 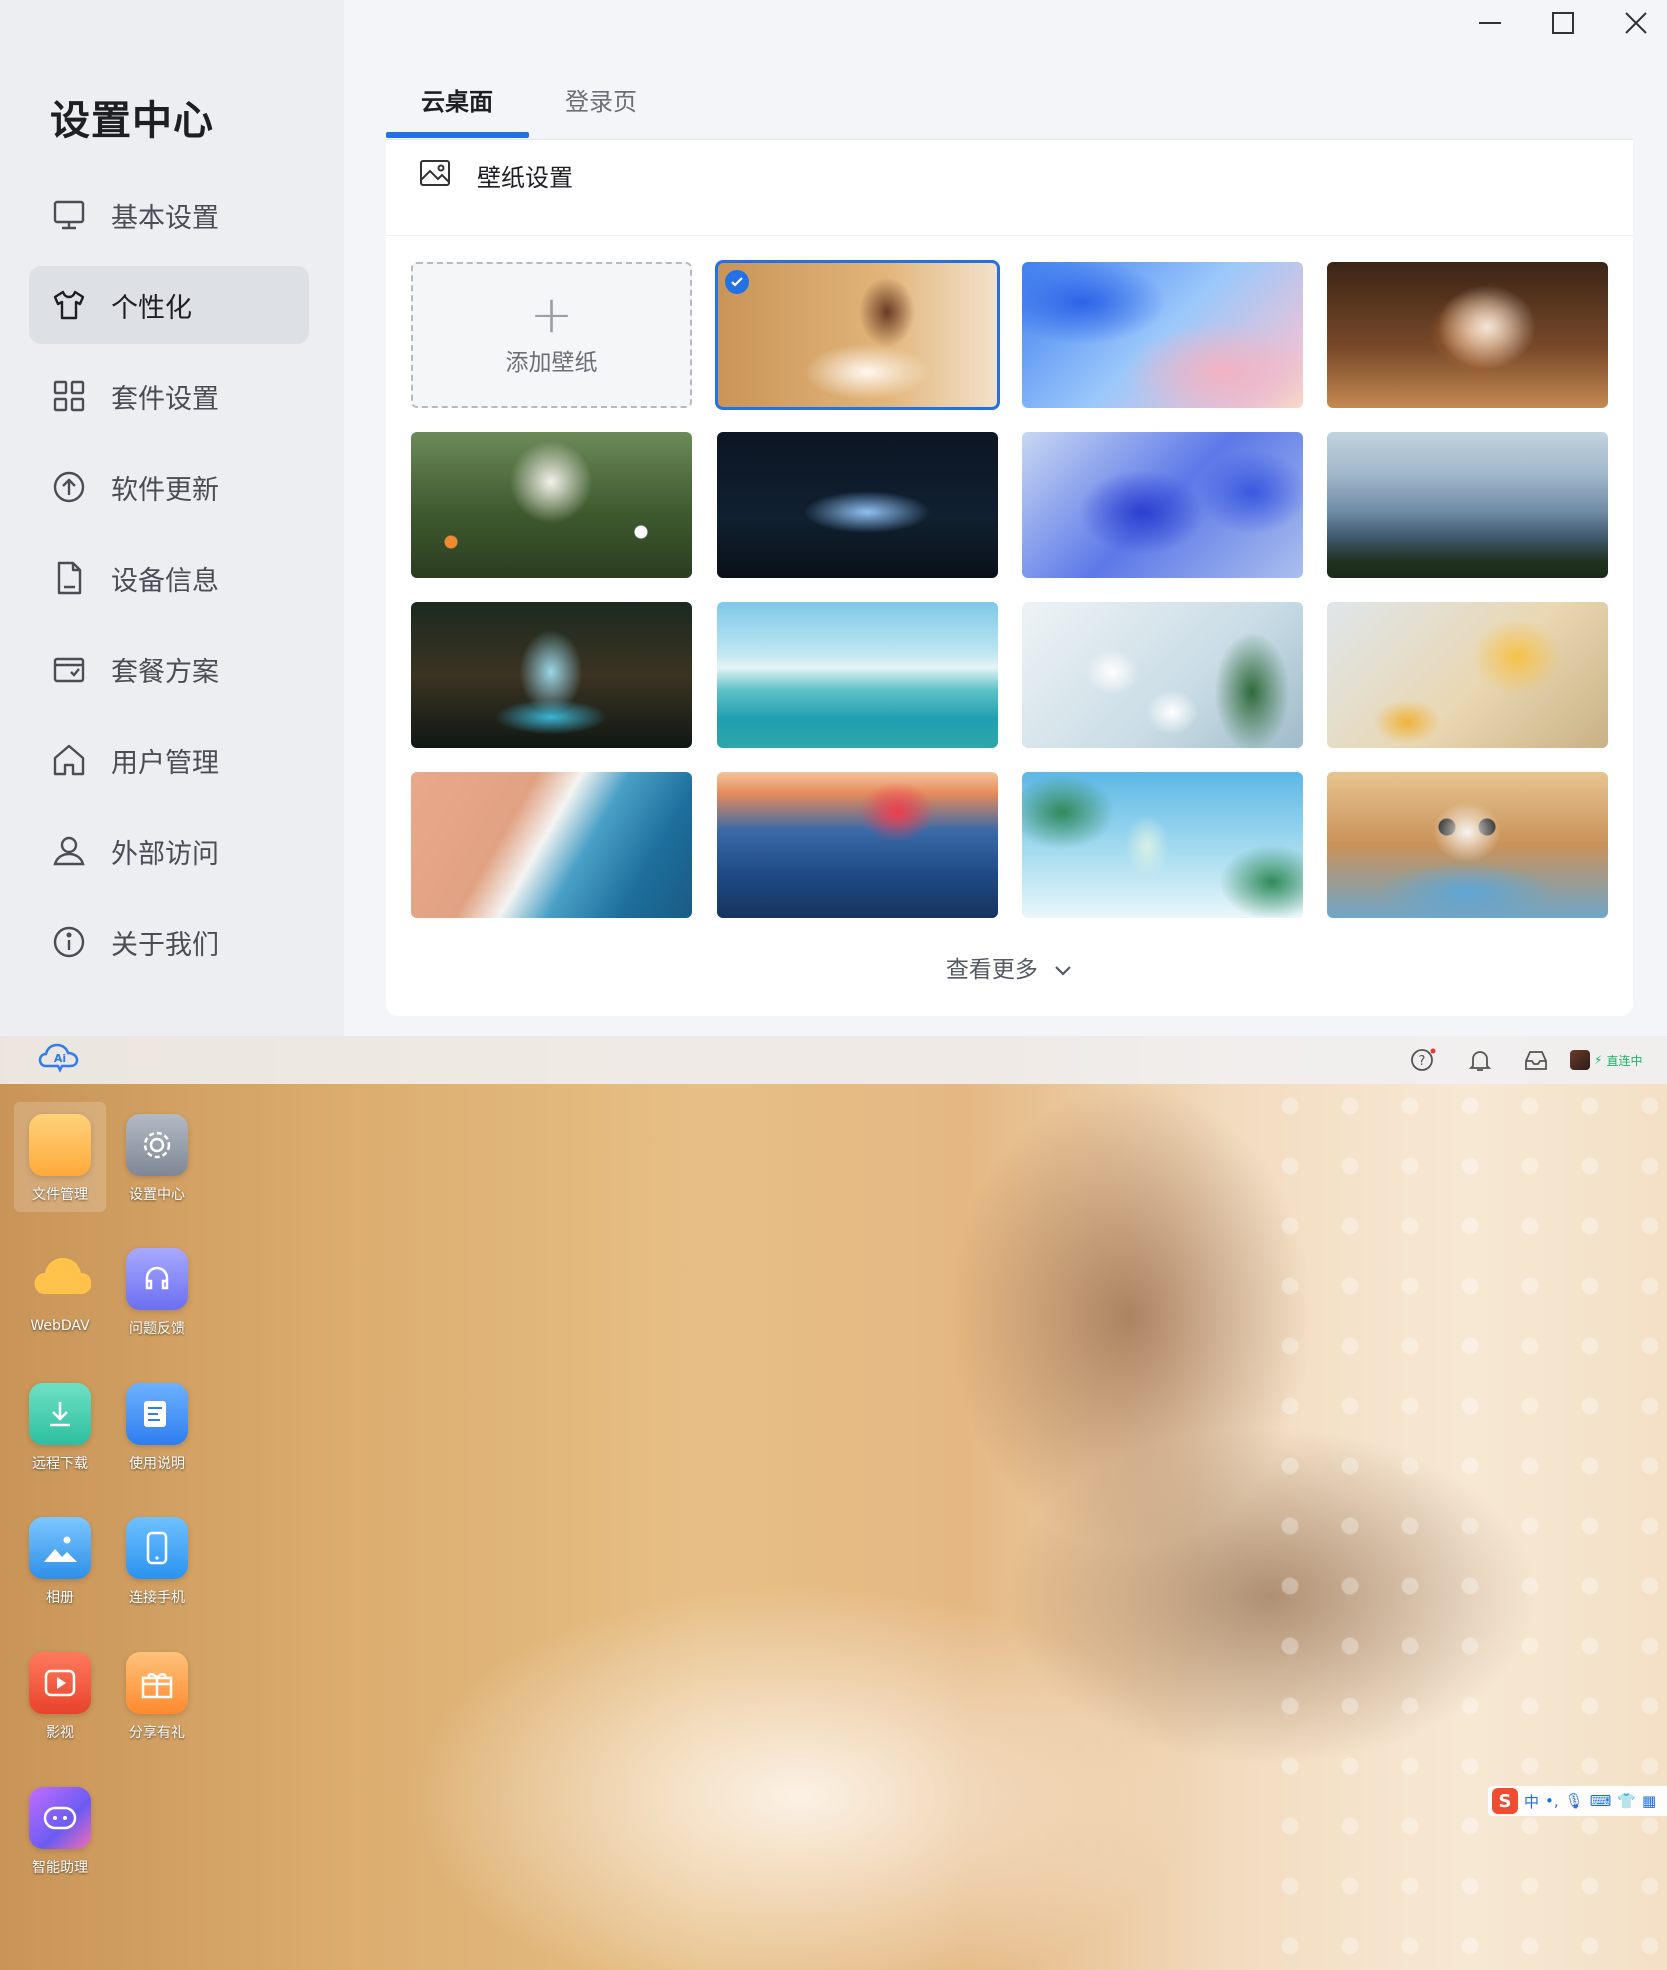 I want to click on gear-icon, so click(x=157, y=1145).